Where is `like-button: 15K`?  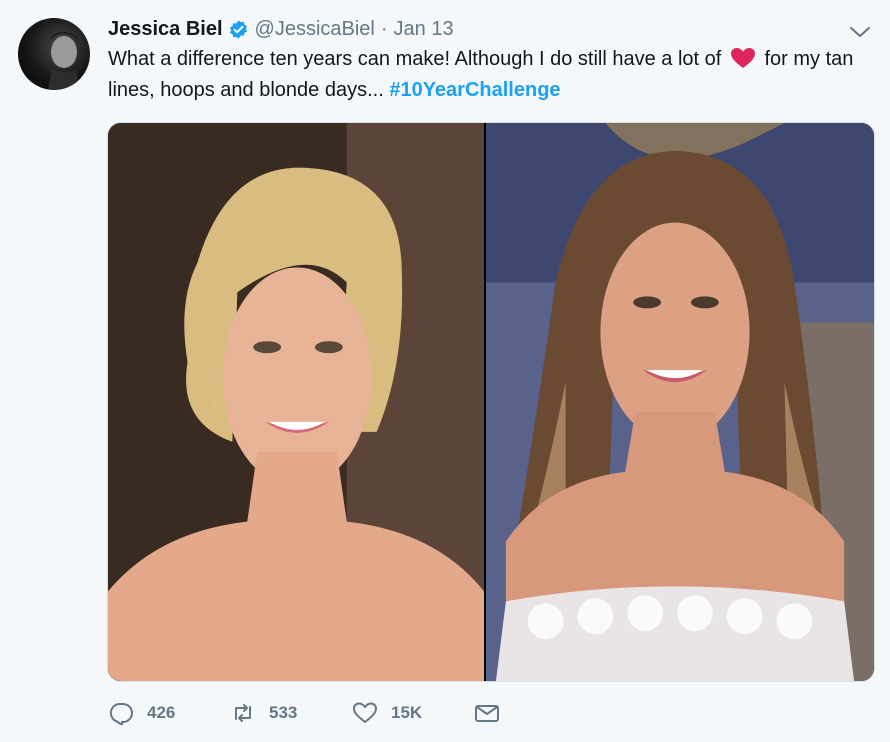 like-button: 15K is located at coordinates (413, 713).